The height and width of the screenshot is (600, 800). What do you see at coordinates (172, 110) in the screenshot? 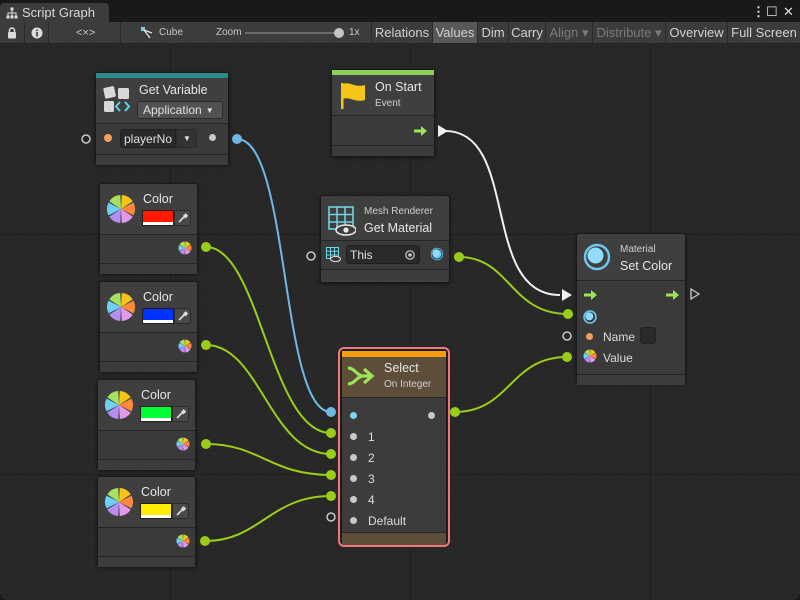
I see `variable-kind-value: Application` at bounding box center [172, 110].